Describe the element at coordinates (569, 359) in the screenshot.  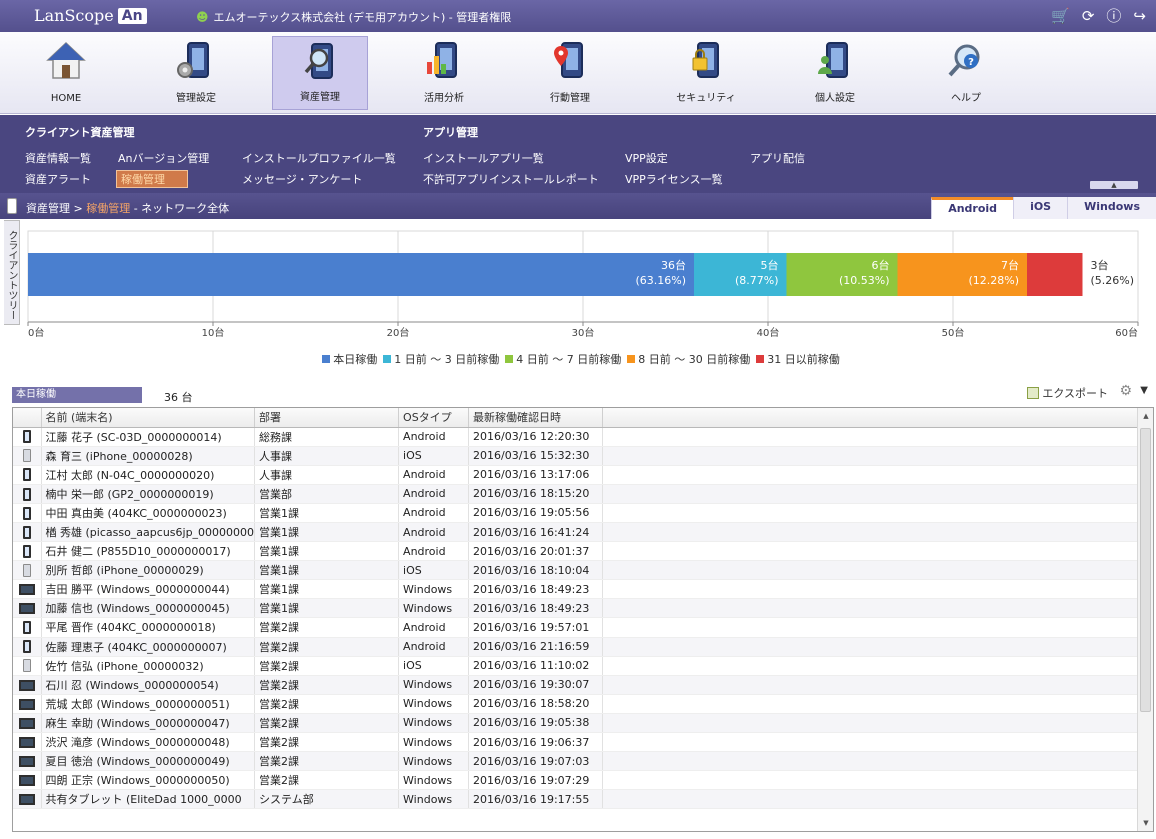
I see `legend-label: 4 日前 ～ 7 日前稼働` at that location.